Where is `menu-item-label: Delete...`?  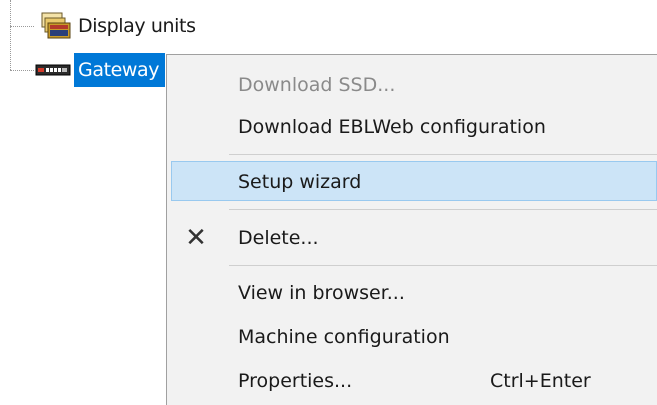 menu-item-label: Delete... is located at coordinates (278, 238).